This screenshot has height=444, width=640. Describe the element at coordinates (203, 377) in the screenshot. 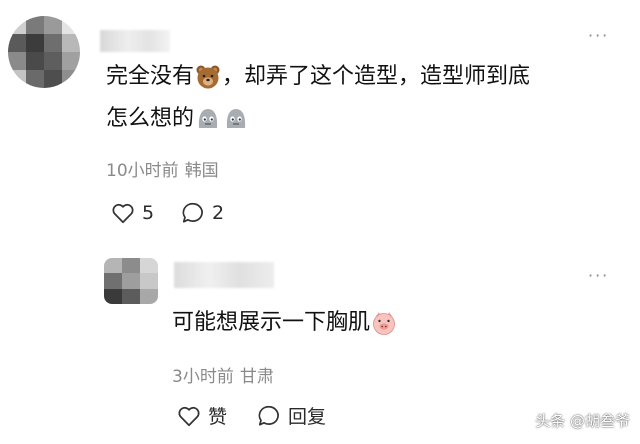

I see `reply-time: 3小时前` at that location.